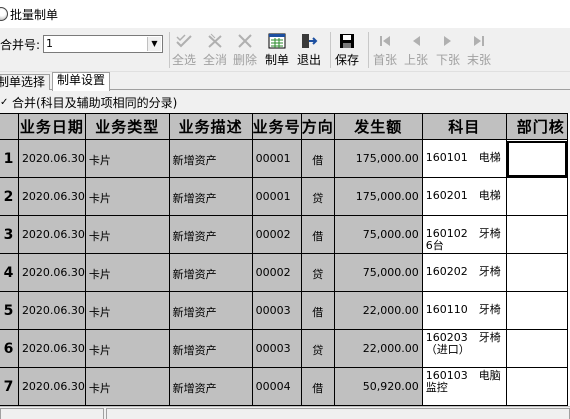  Describe the element at coordinates (317, 126) in the screenshot. I see `col-header-direction: 方向` at that location.